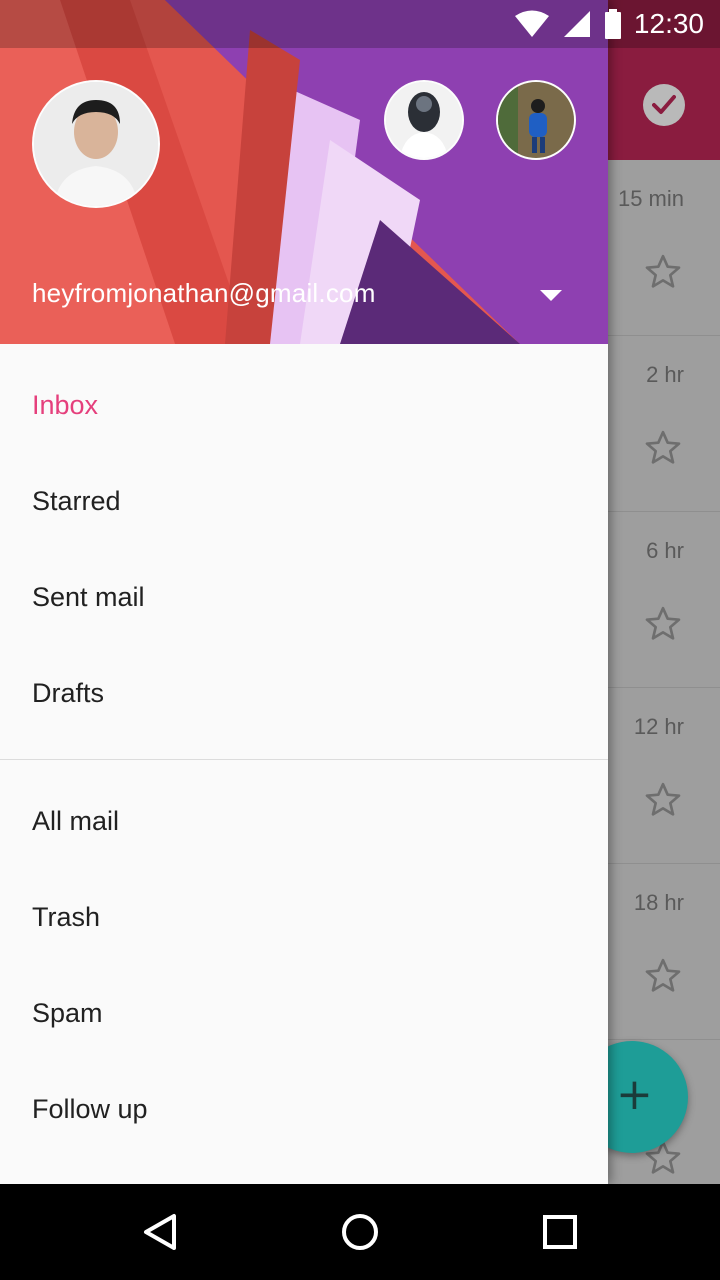  What do you see at coordinates (665, 374) in the screenshot?
I see `timestamp: 2 hr` at bounding box center [665, 374].